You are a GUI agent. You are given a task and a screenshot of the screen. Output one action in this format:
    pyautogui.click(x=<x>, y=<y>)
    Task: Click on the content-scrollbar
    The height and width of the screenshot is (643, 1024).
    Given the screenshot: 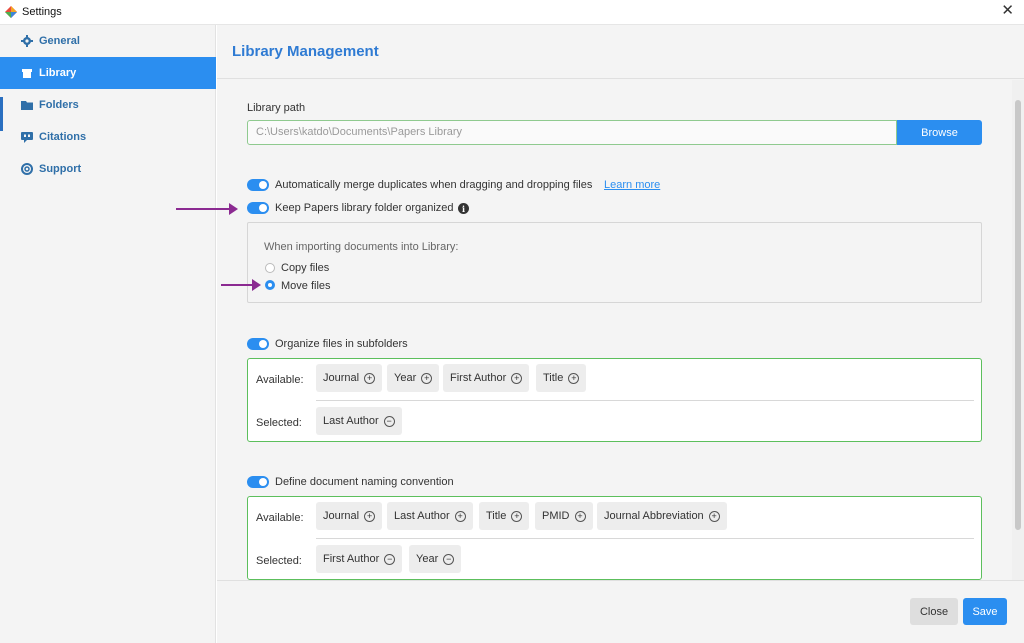 What is the action you would take?
    pyautogui.click(x=1018, y=330)
    